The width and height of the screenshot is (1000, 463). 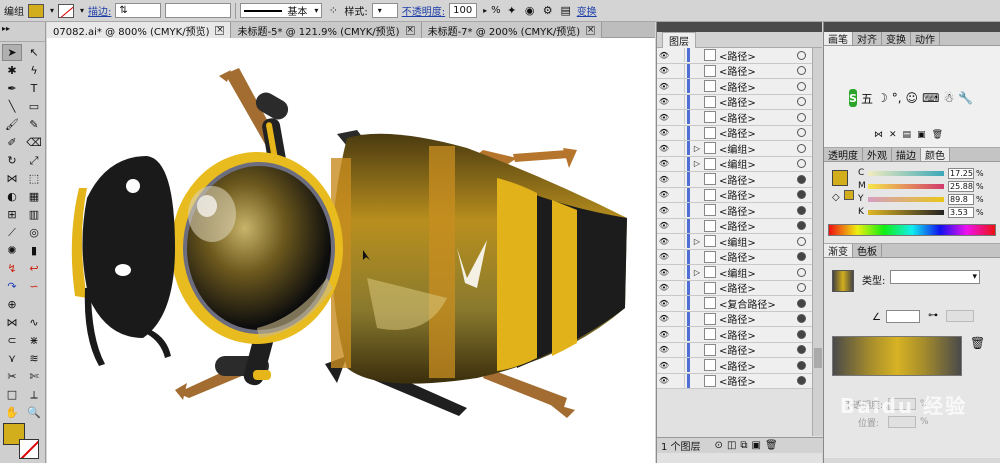 I want to click on gradient-thumbnail, so click(x=843, y=281).